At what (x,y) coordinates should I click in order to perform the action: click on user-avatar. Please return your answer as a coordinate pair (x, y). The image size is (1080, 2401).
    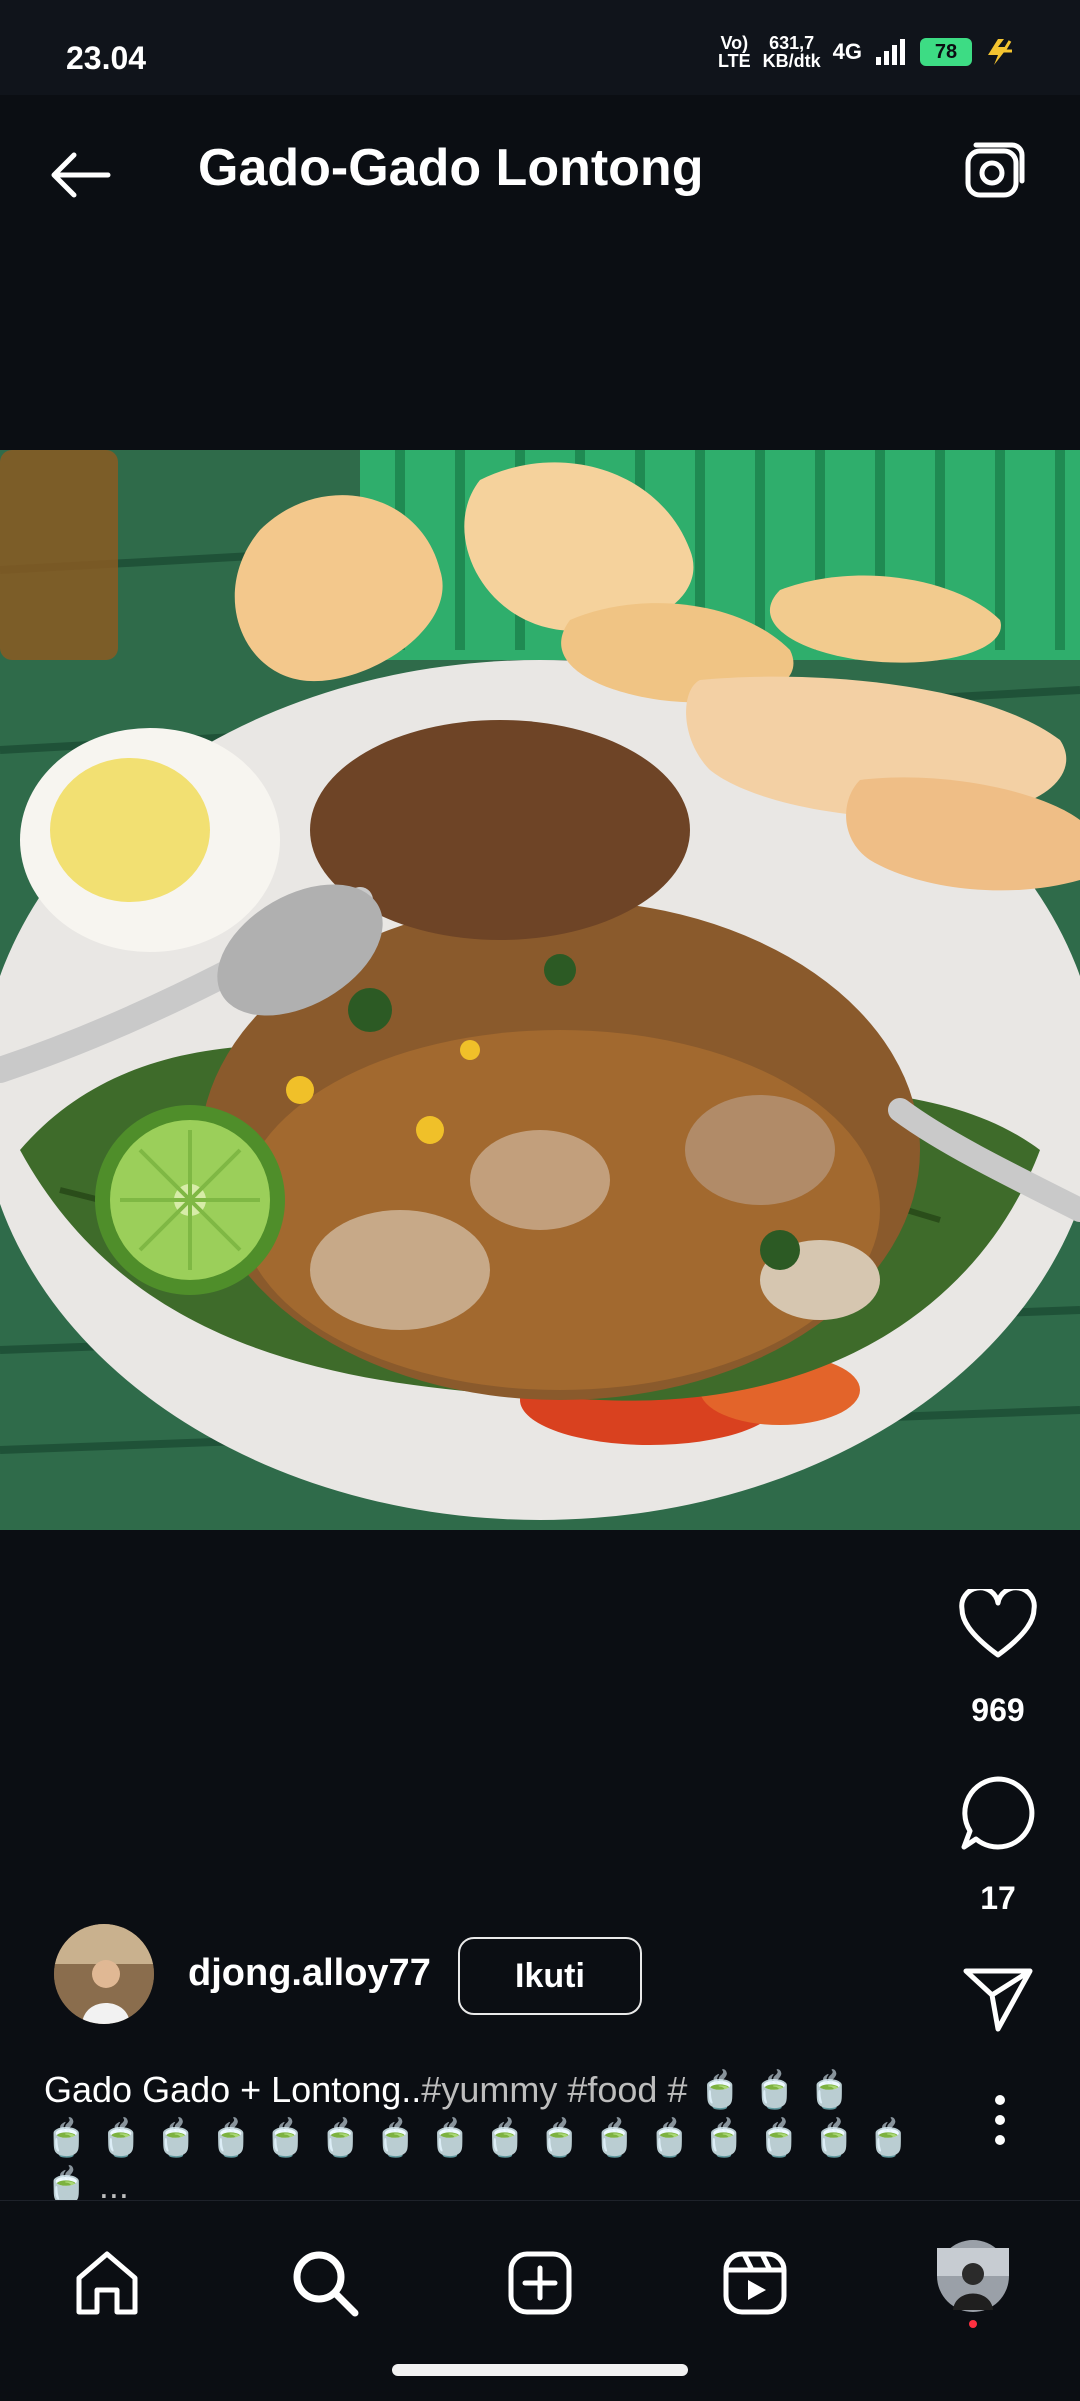
    Looking at the image, I should click on (104, 1974).